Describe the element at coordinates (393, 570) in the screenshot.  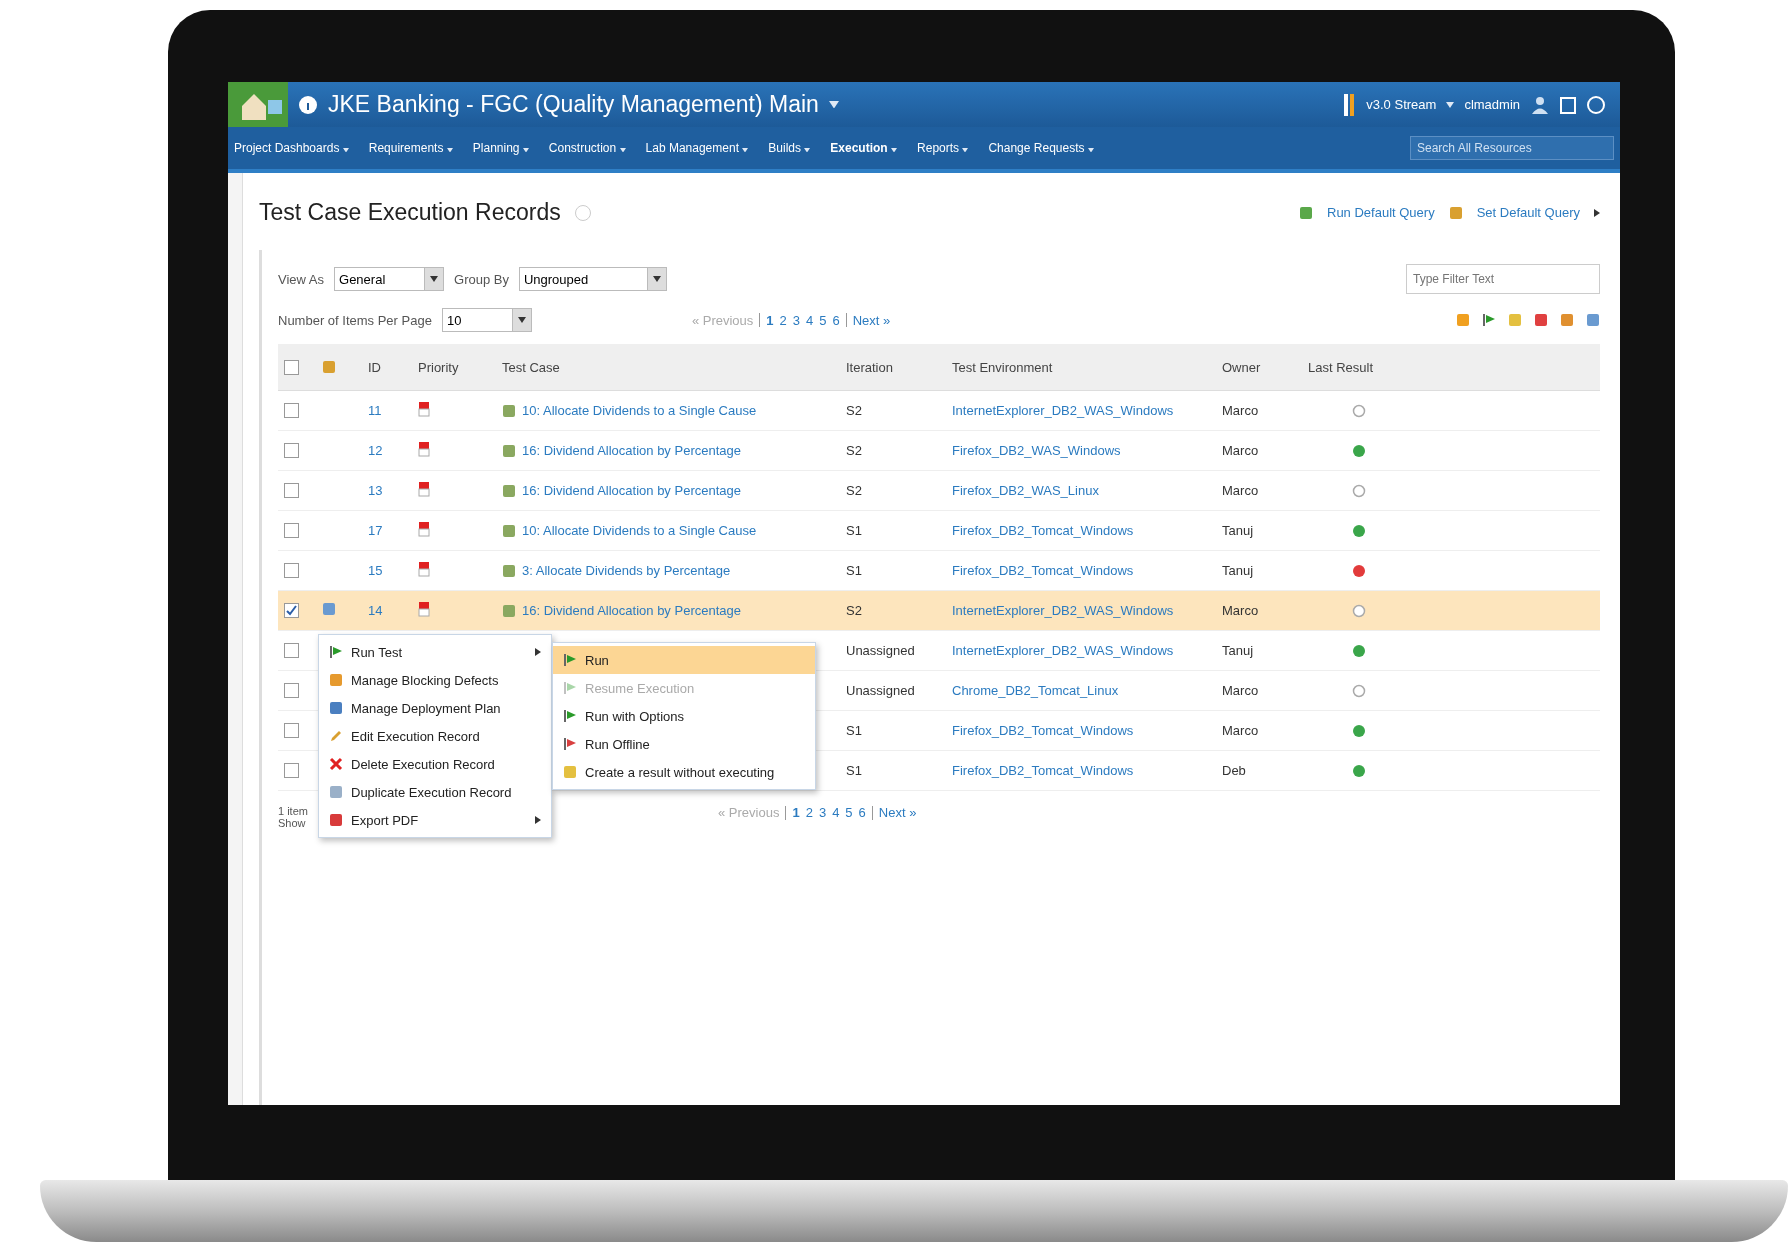
I see `id-cell: 15` at that location.